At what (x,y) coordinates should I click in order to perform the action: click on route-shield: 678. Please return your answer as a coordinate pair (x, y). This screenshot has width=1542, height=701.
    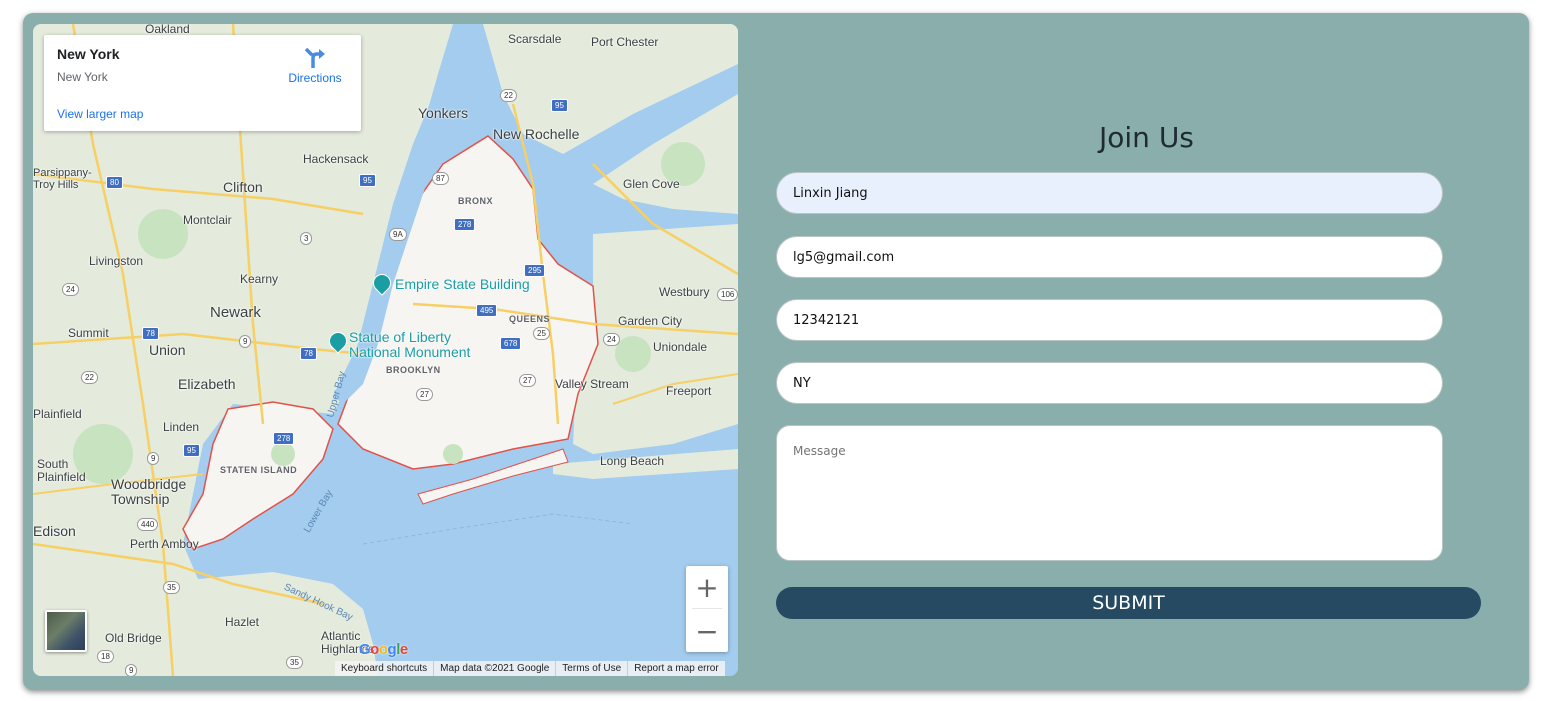
    Looking at the image, I should click on (511, 343).